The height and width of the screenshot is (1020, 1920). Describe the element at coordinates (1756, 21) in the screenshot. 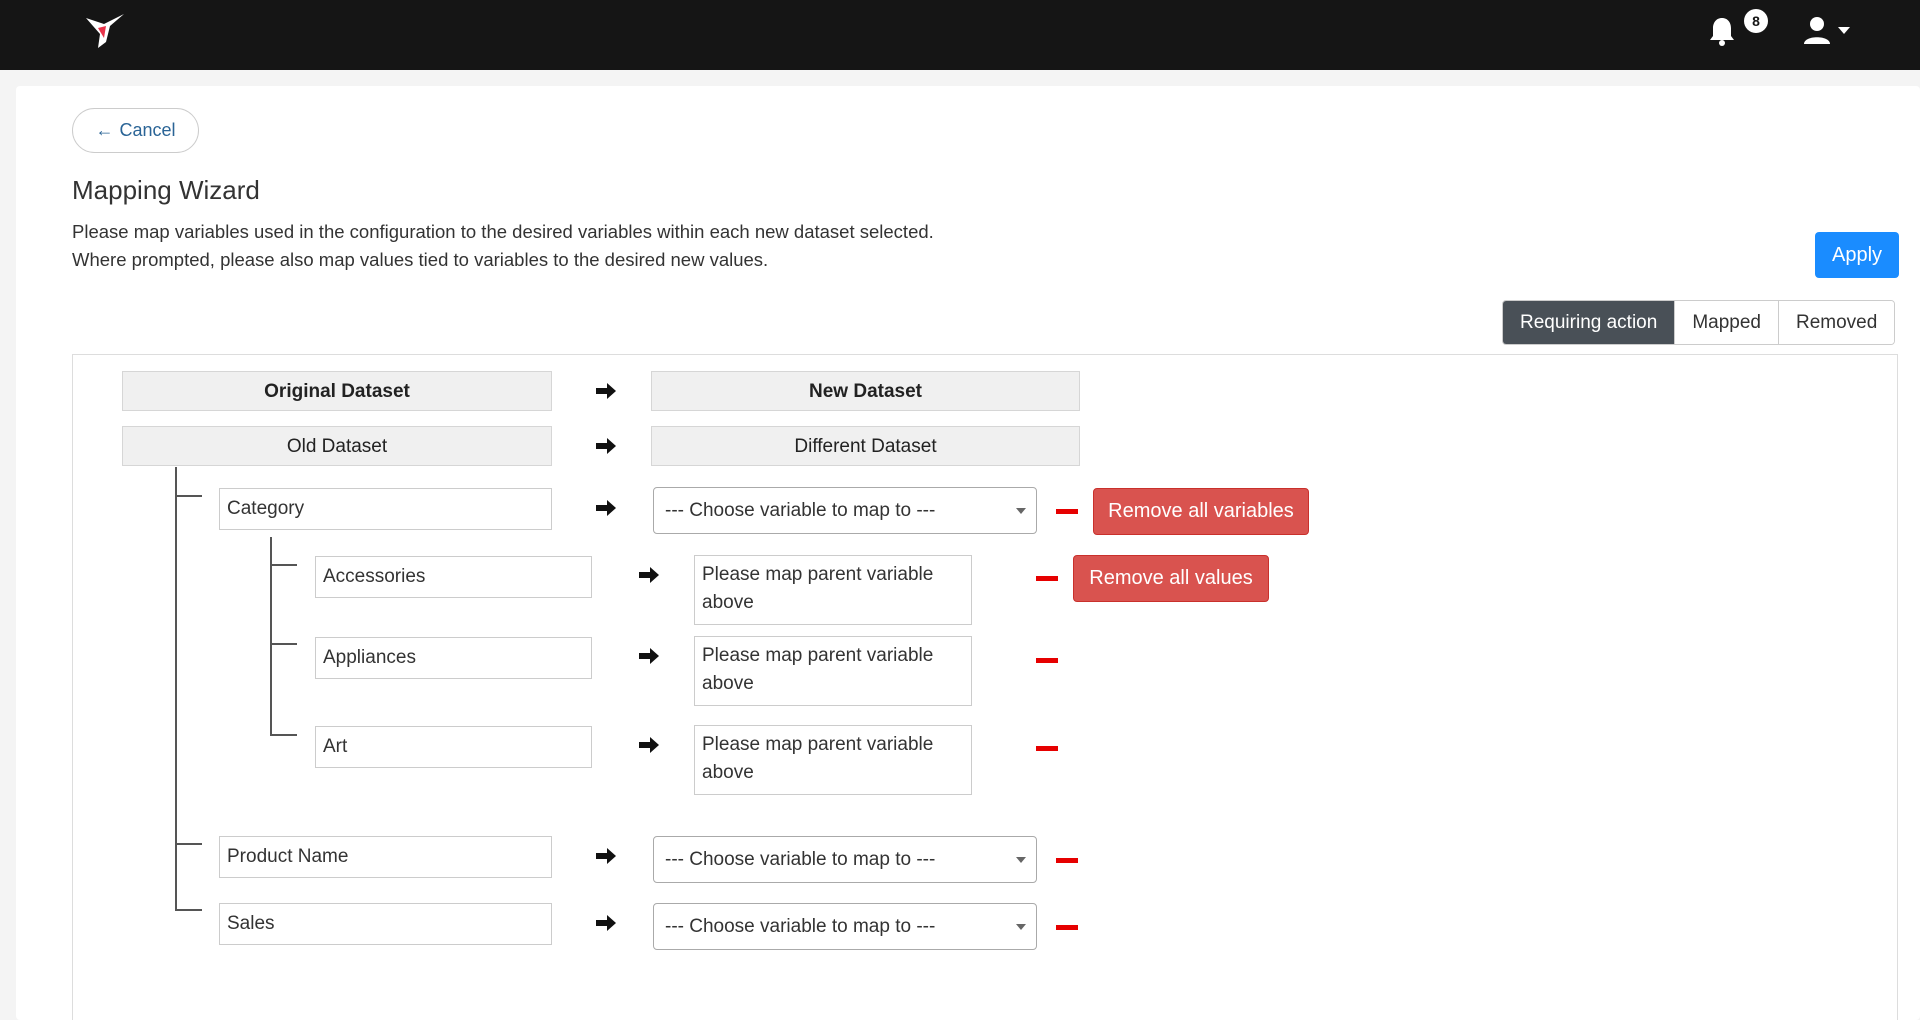

I see `notification-count-badge: 8` at that location.